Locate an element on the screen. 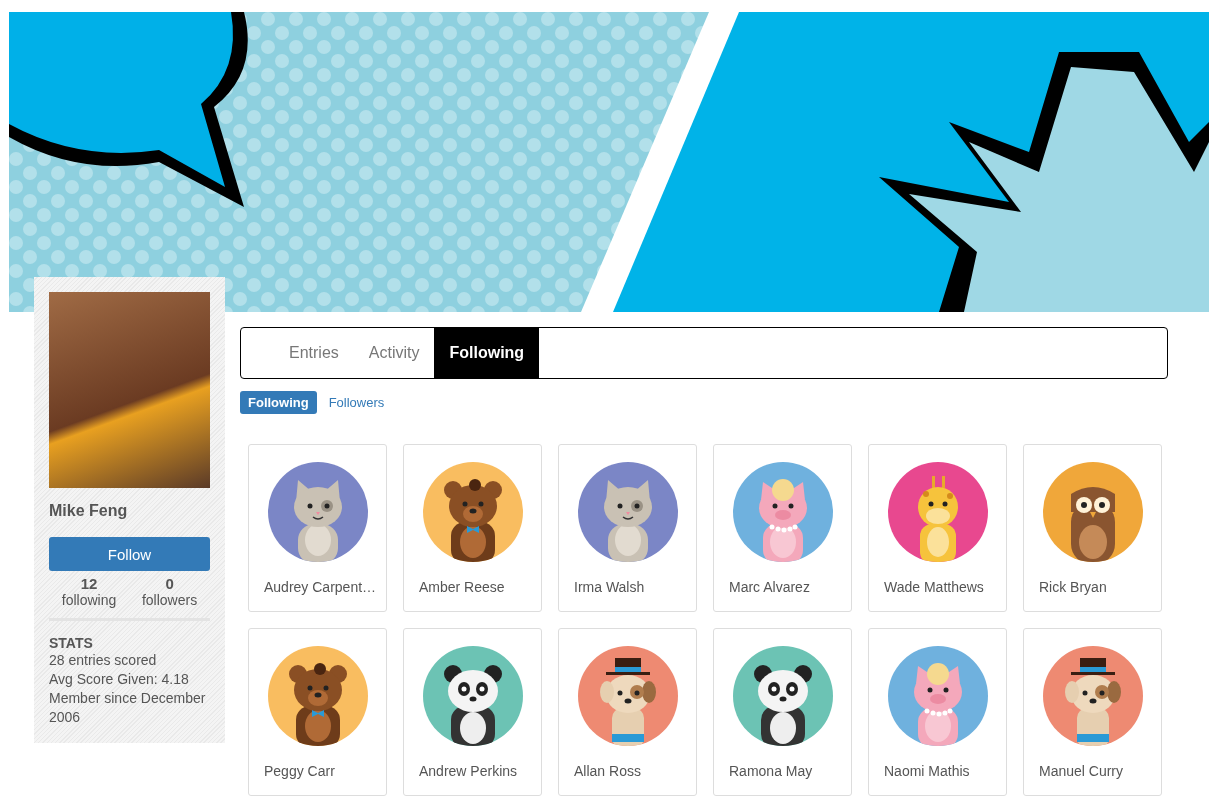 The image size is (1217, 811). filter-tab: Followers is located at coordinates (356, 402).